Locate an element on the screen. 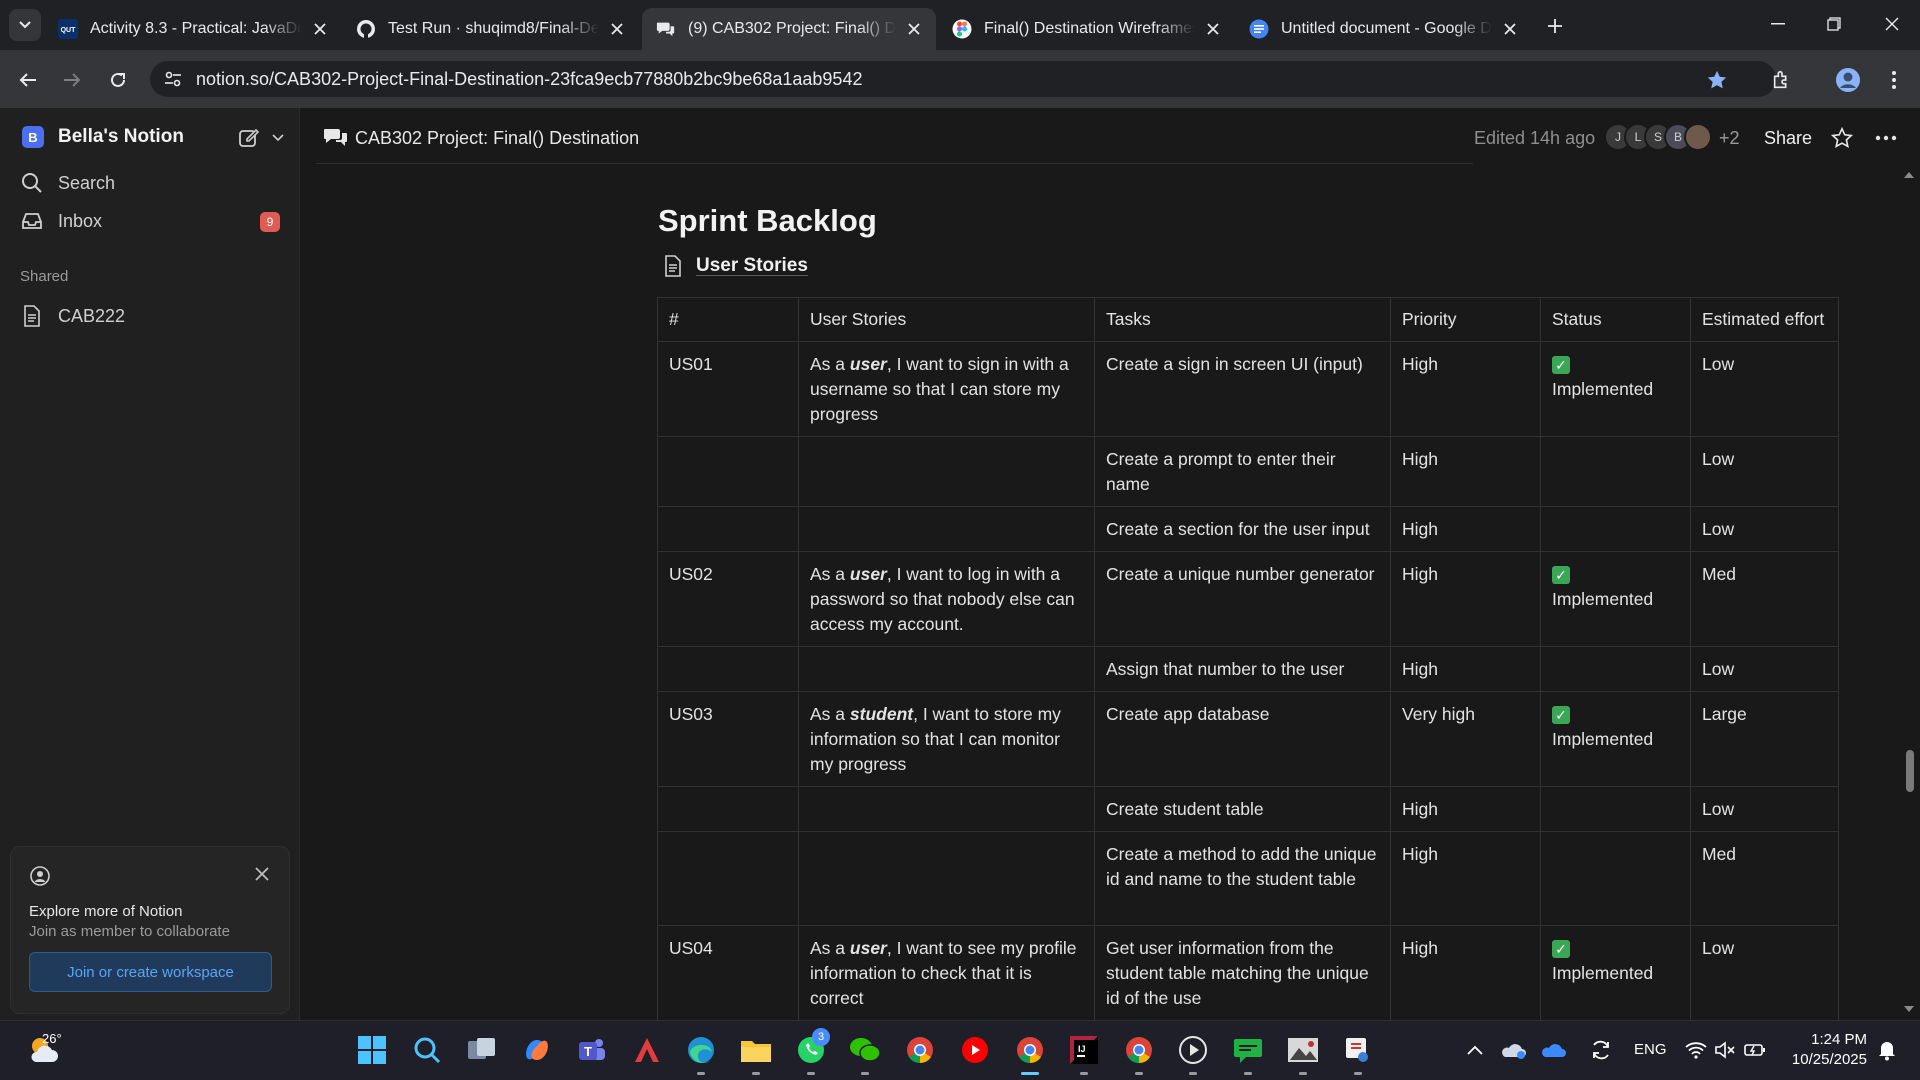 The image size is (1920, 1080). cell-id: US02 is located at coordinates (728, 599).